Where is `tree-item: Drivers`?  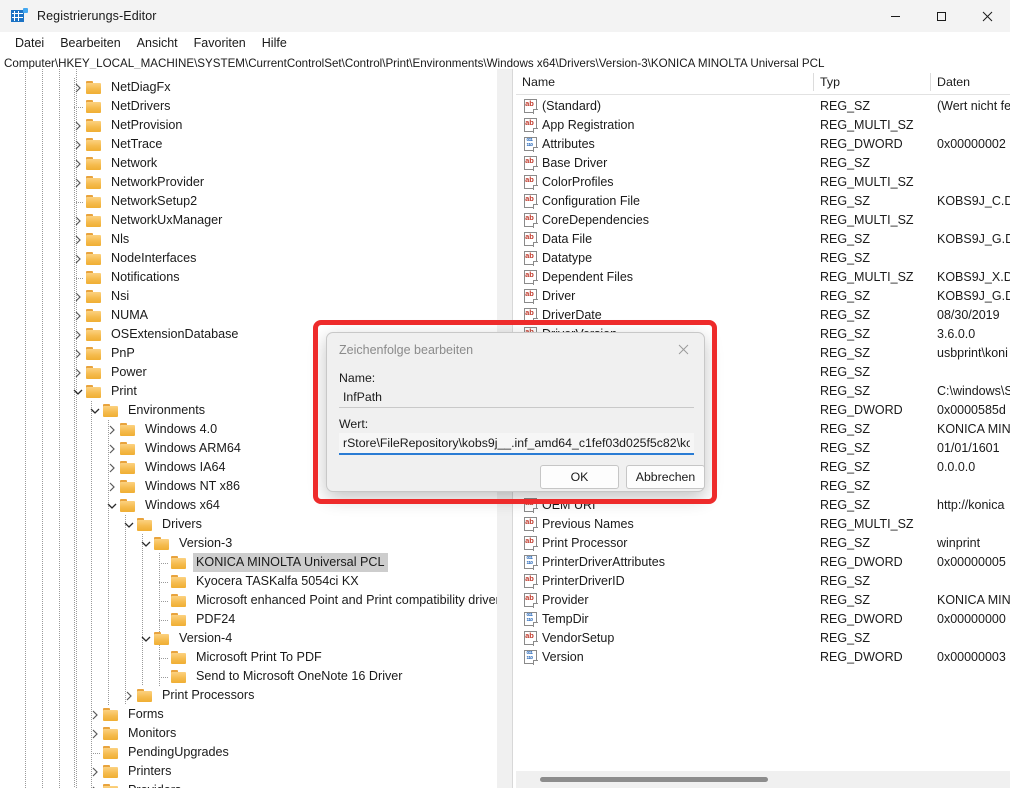
tree-item: Drivers is located at coordinates (163, 524).